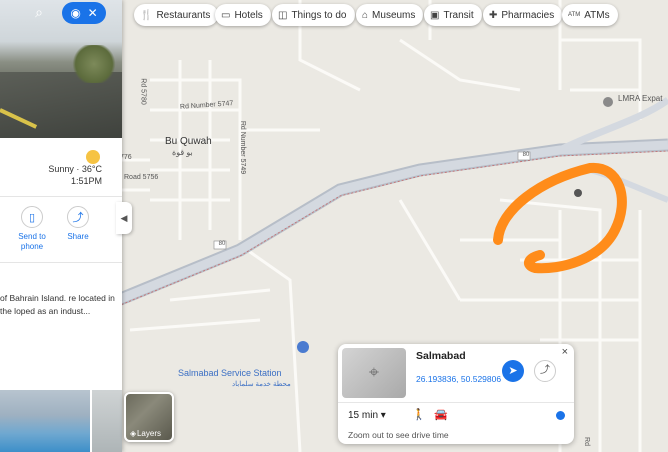 The height and width of the screenshot is (452, 668). I want to click on atm-icon: ATM, so click(574, 15).